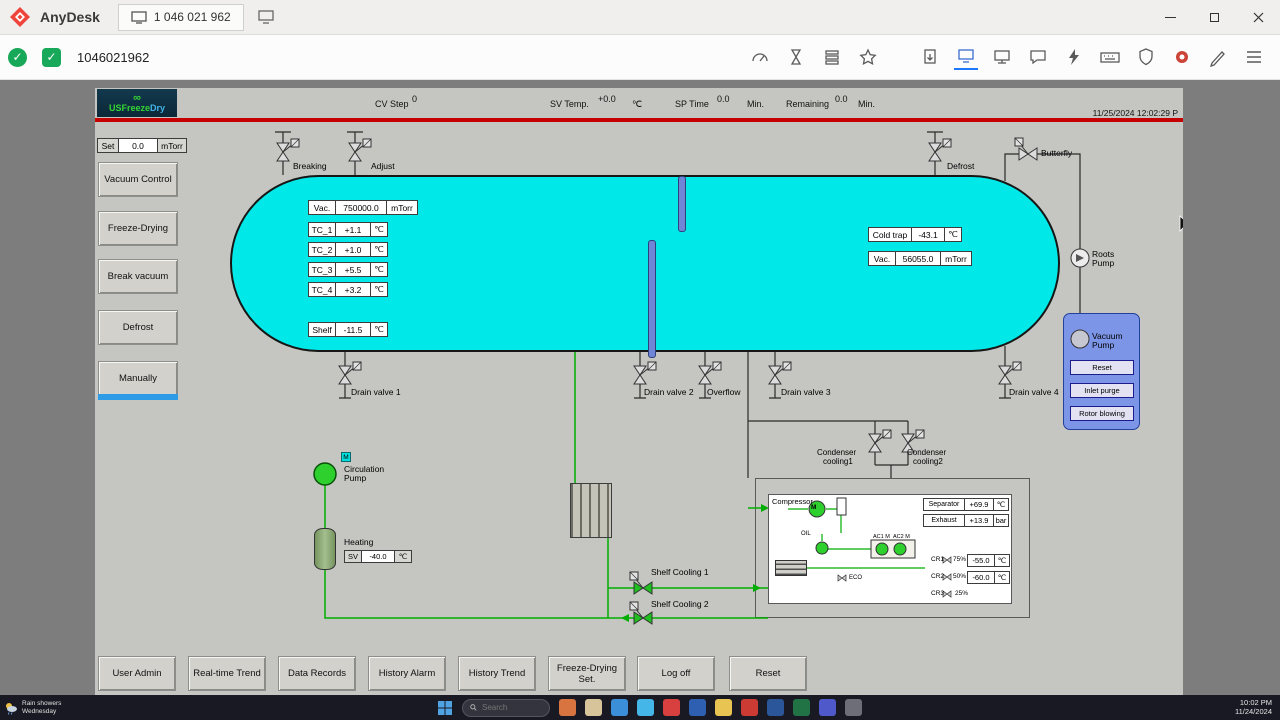 Image resolution: width=1280 pixels, height=720 pixels. I want to click on favorites-icon, so click(868, 57).